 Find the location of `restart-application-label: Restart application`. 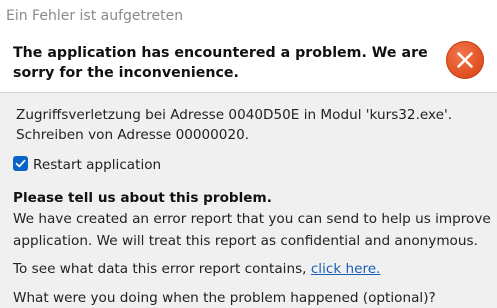

restart-application-label: Restart application is located at coordinates (97, 165).